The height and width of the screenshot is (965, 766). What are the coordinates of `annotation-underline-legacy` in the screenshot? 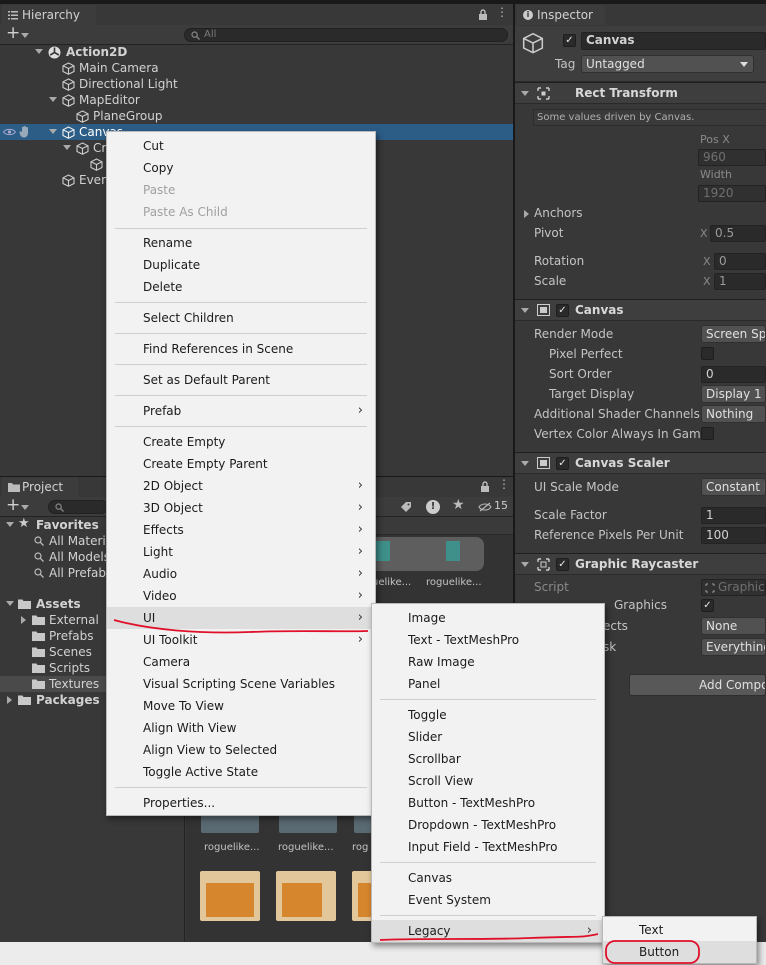 It's located at (489, 937).